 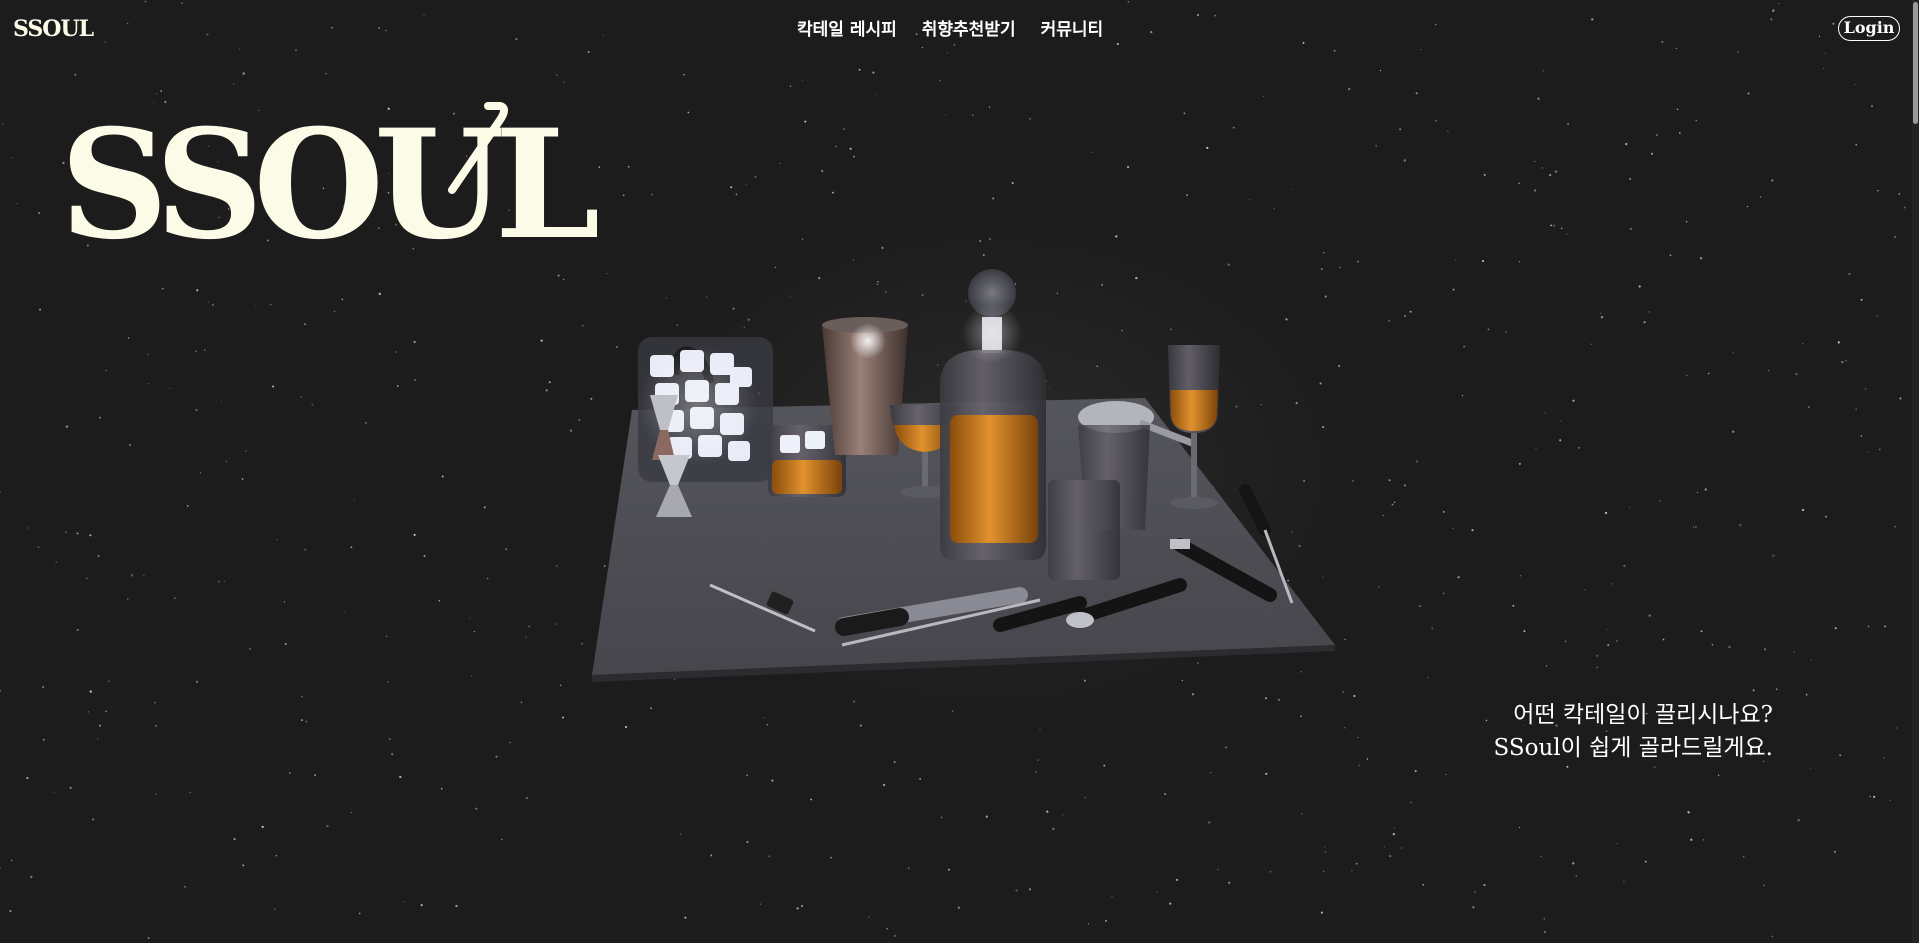 What do you see at coordinates (345, 185) in the screenshot?
I see `hero-logo: SSOUL` at bounding box center [345, 185].